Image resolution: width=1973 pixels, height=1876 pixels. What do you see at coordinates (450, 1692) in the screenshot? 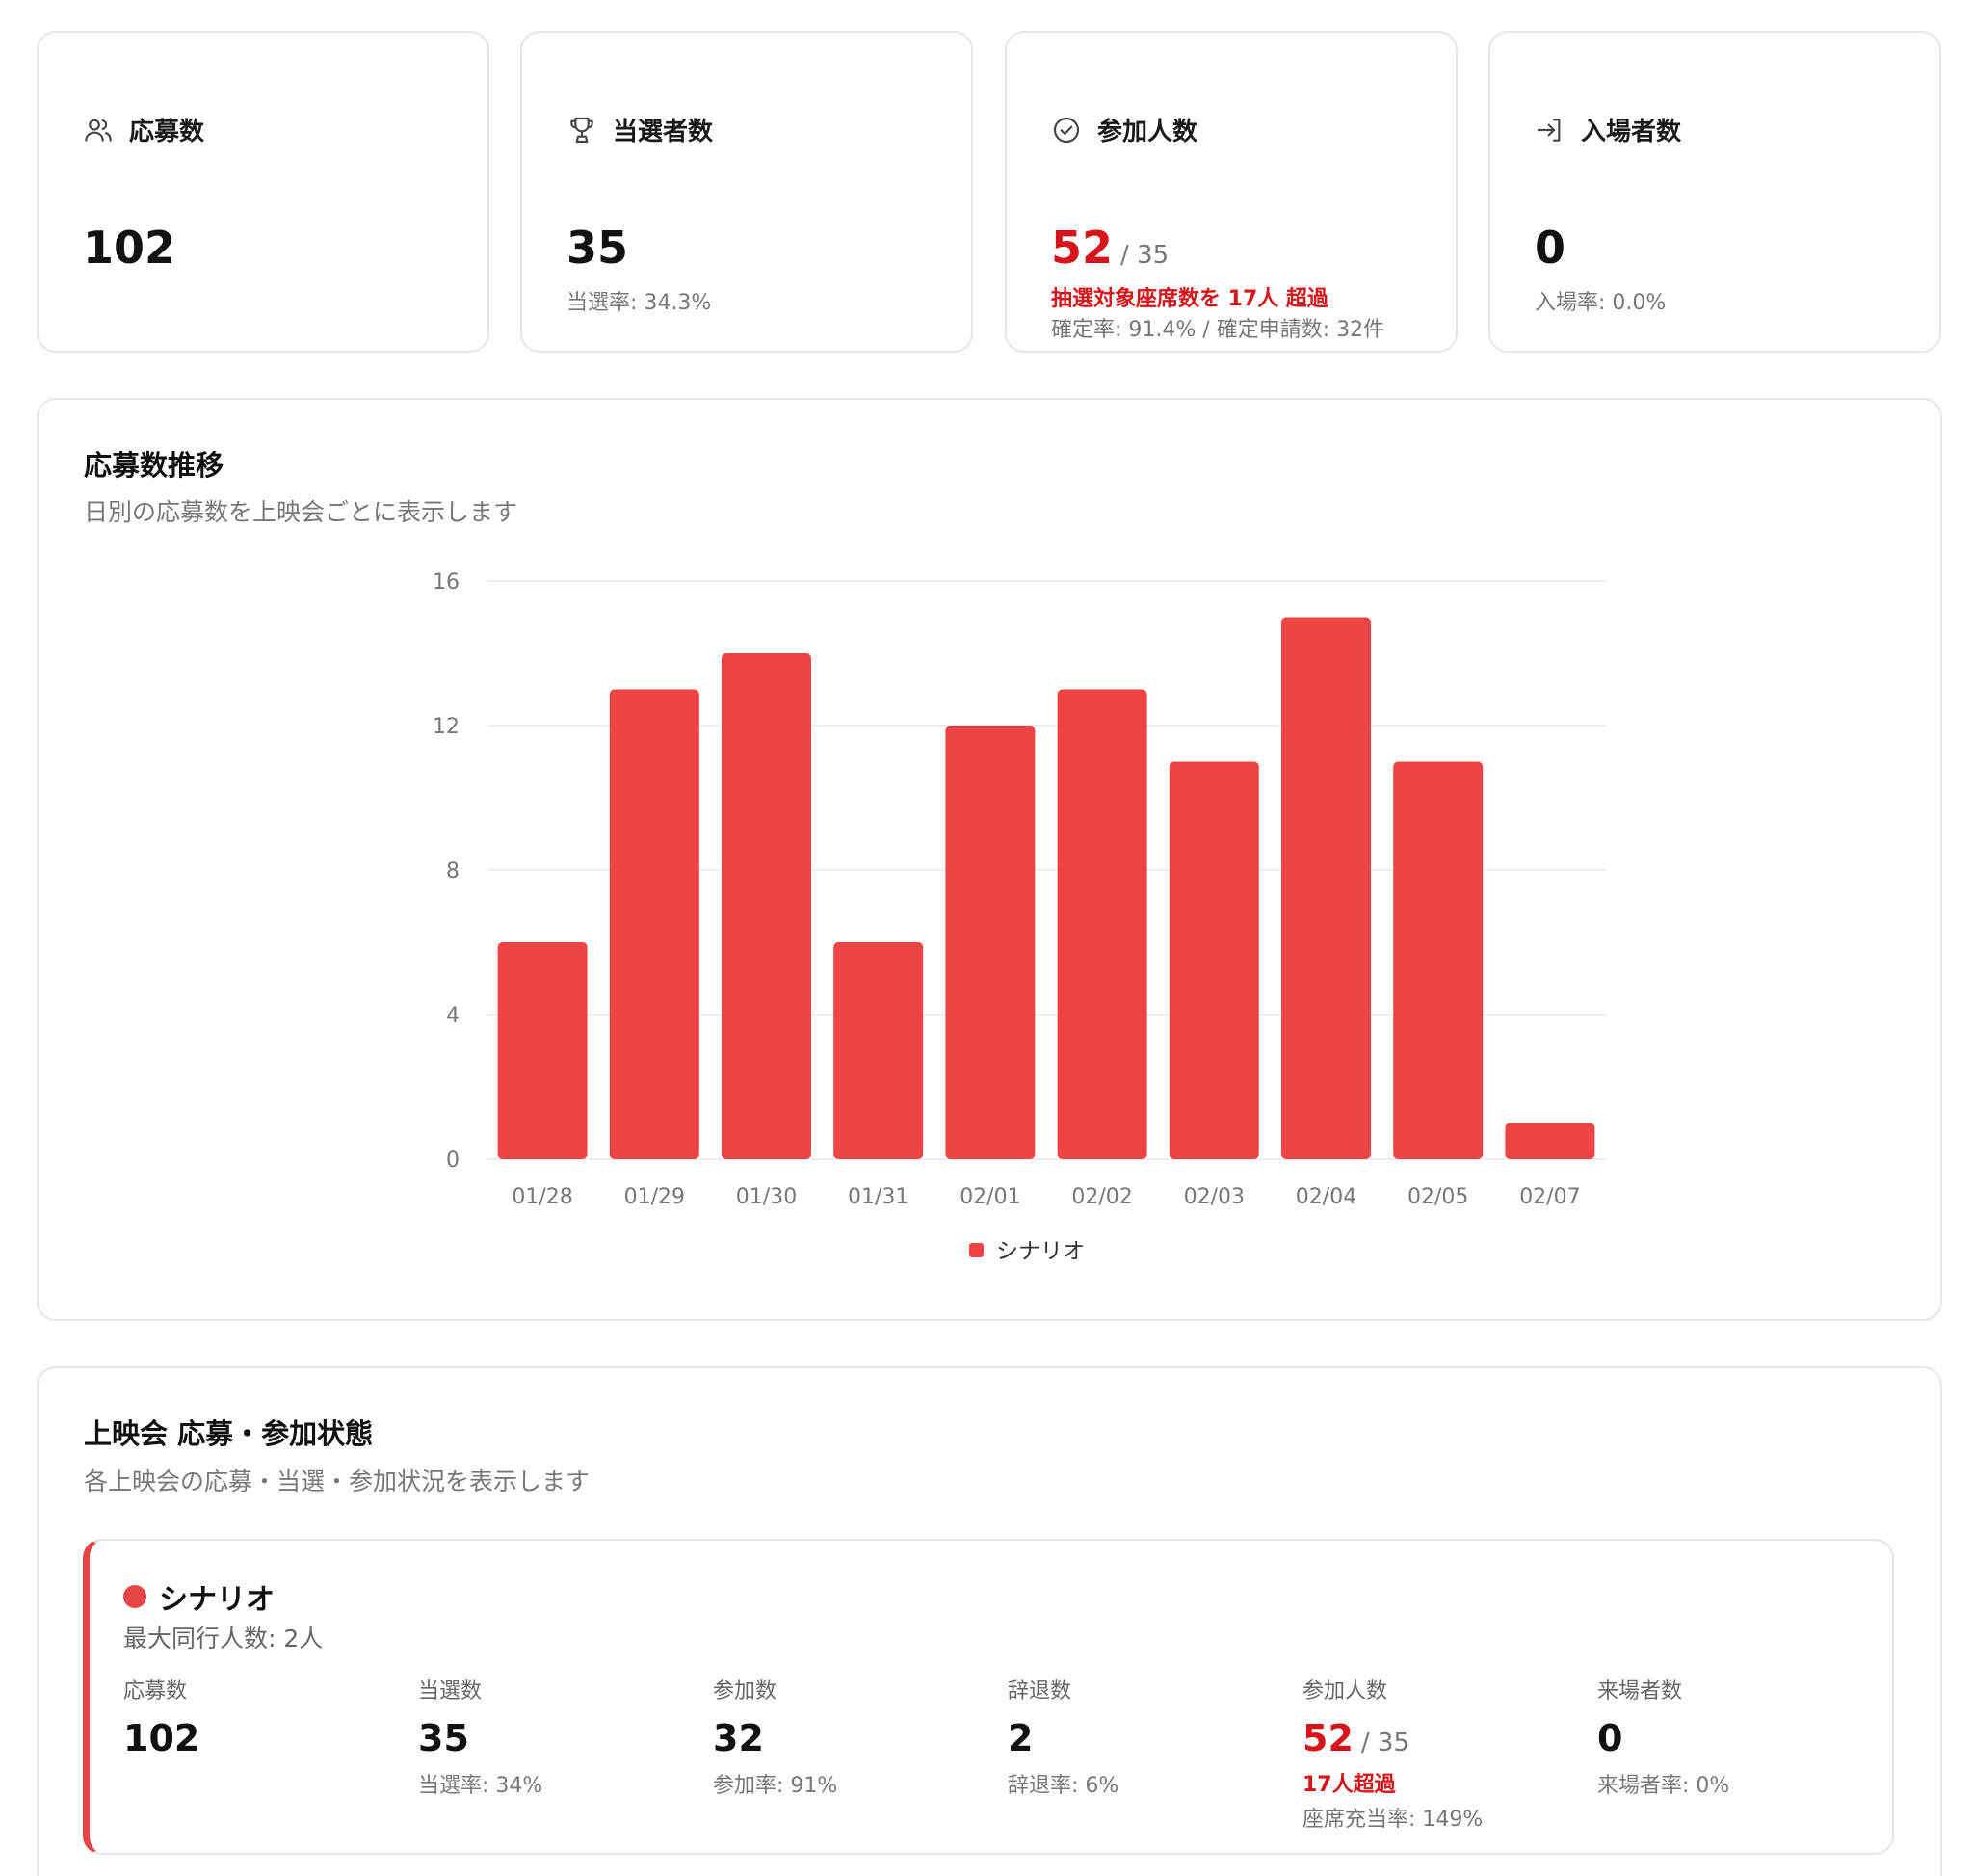
I see `metric-label: 当選数` at bounding box center [450, 1692].